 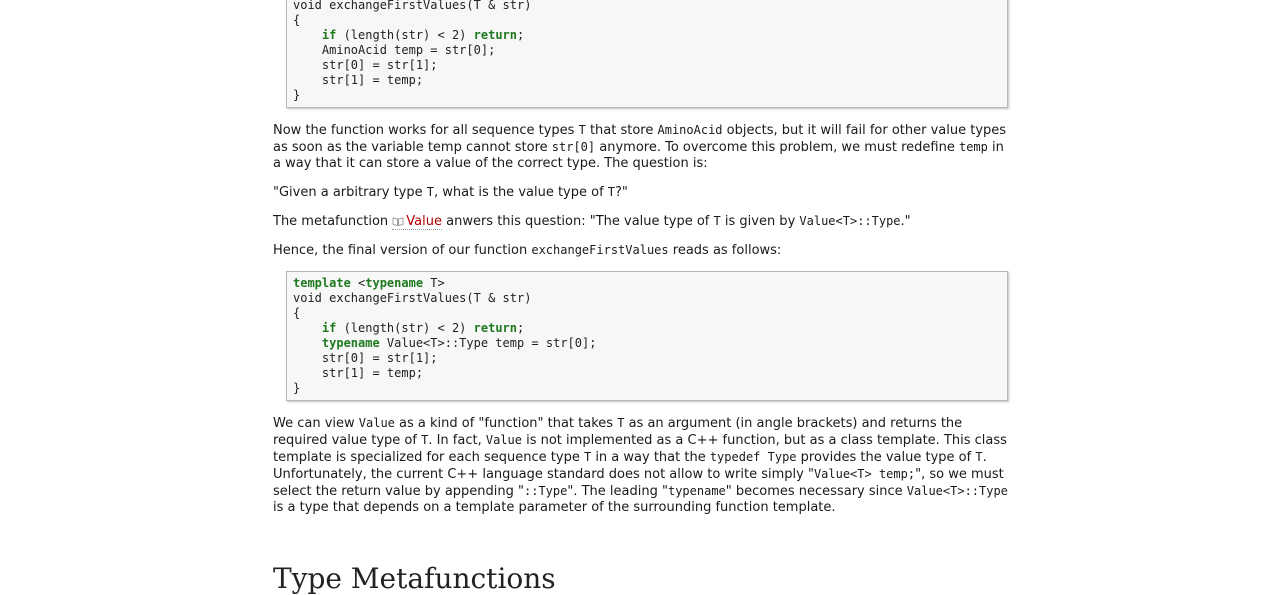 What do you see at coordinates (398, 221) in the screenshot?
I see `book-icon` at bounding box center [398, 221].